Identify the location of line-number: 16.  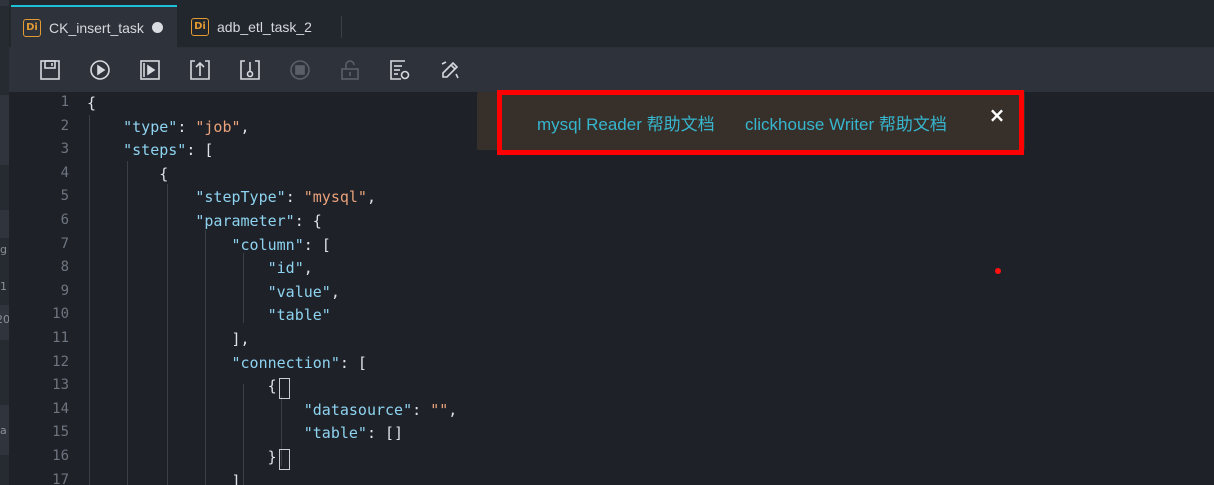
(60, 456).